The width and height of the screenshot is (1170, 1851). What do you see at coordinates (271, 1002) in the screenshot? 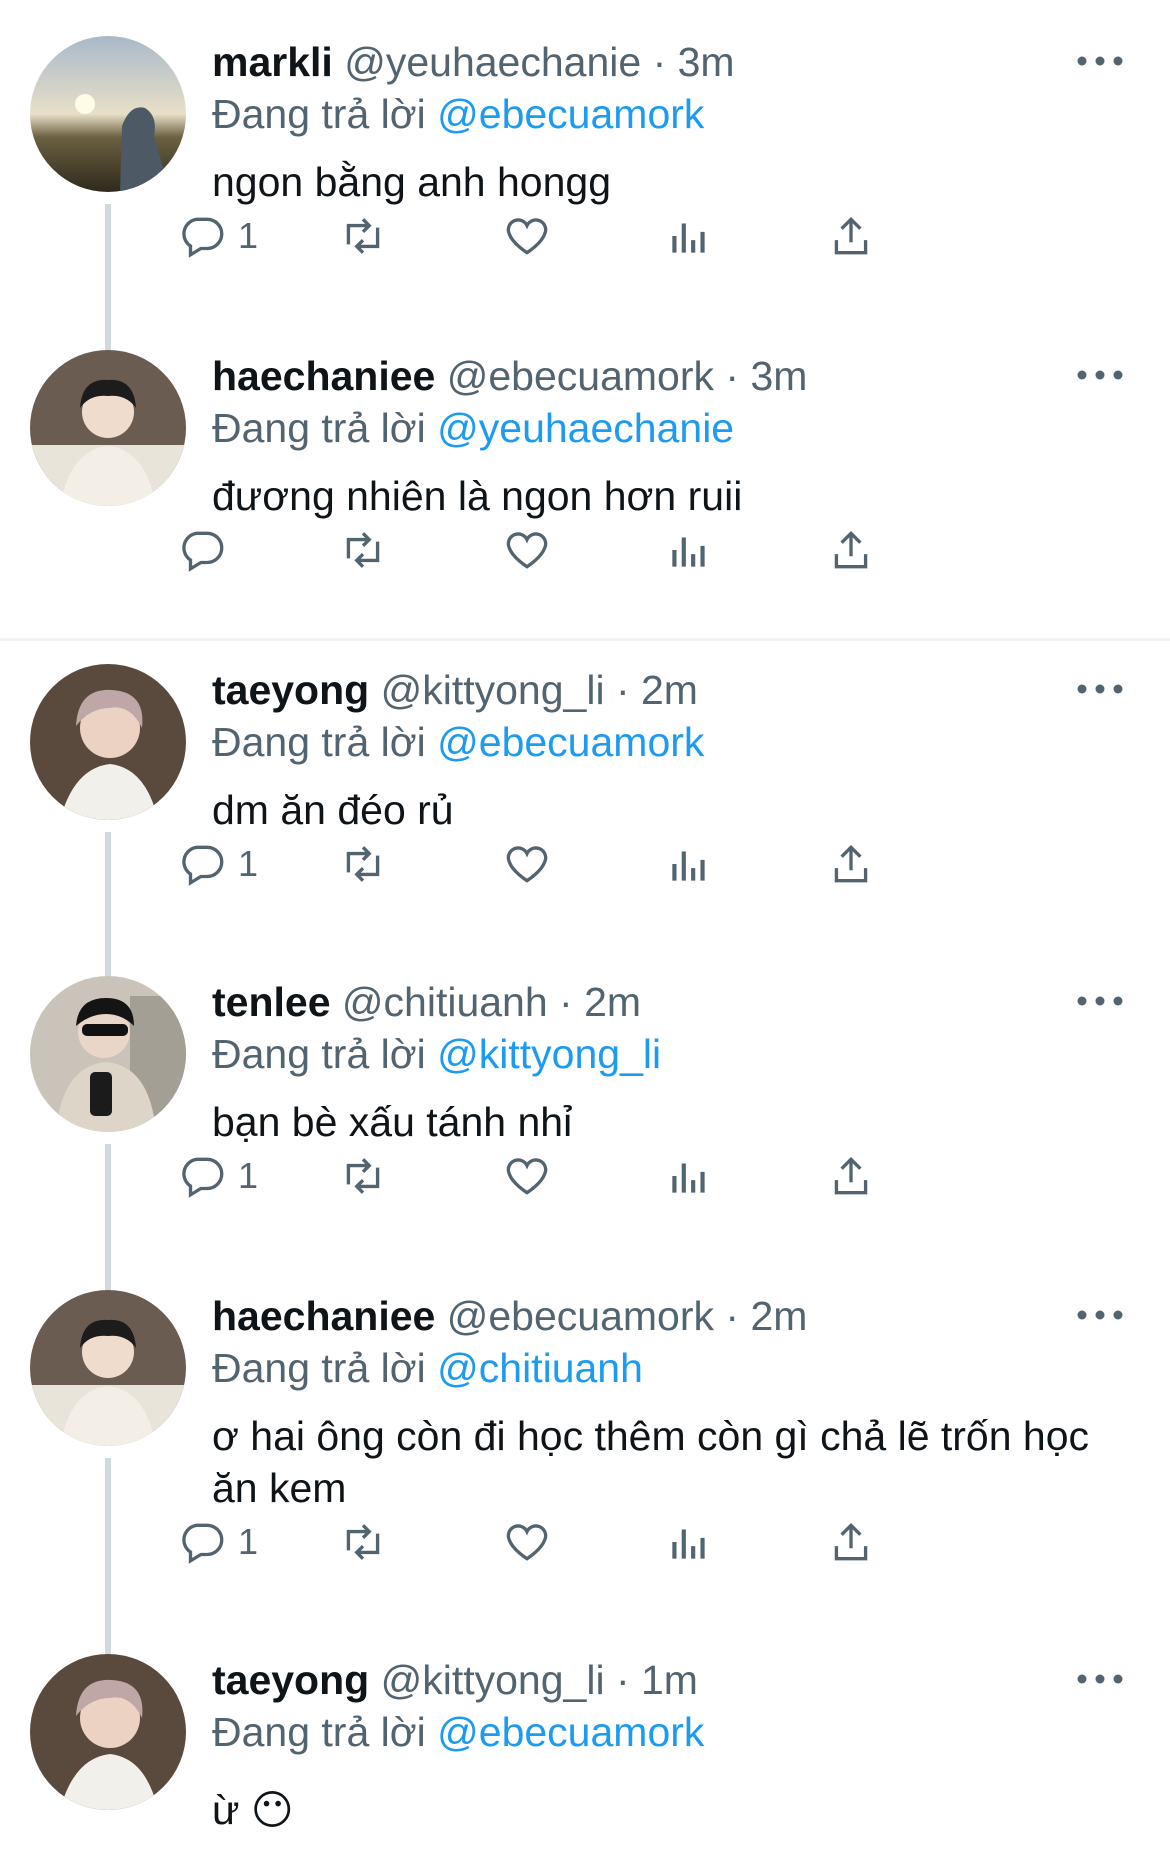
I see `display-name: tenlee` at bounding box center [271, 1002].